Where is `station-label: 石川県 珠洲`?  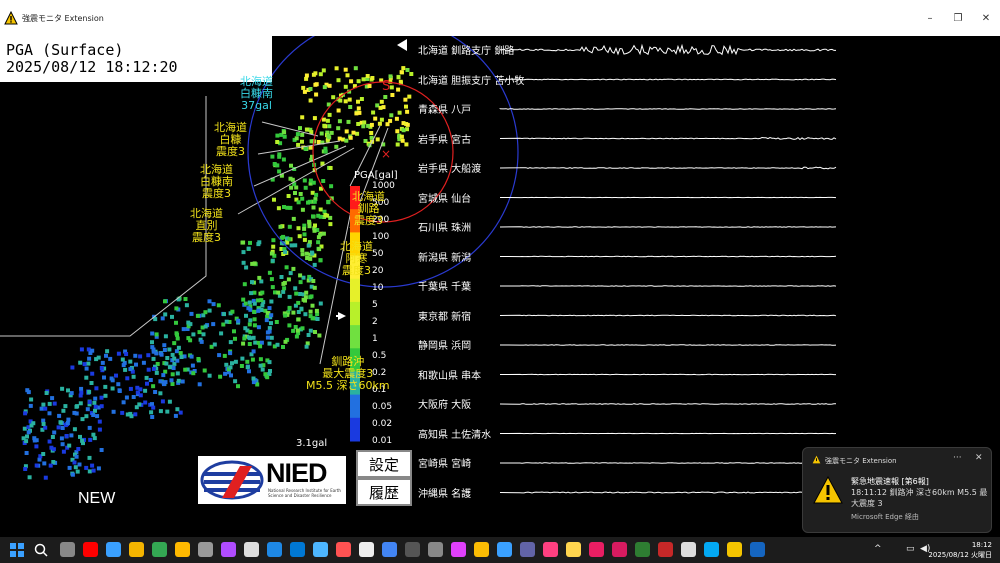
station-label: 石川県 珠洲 is located at coordinates (445, 228).